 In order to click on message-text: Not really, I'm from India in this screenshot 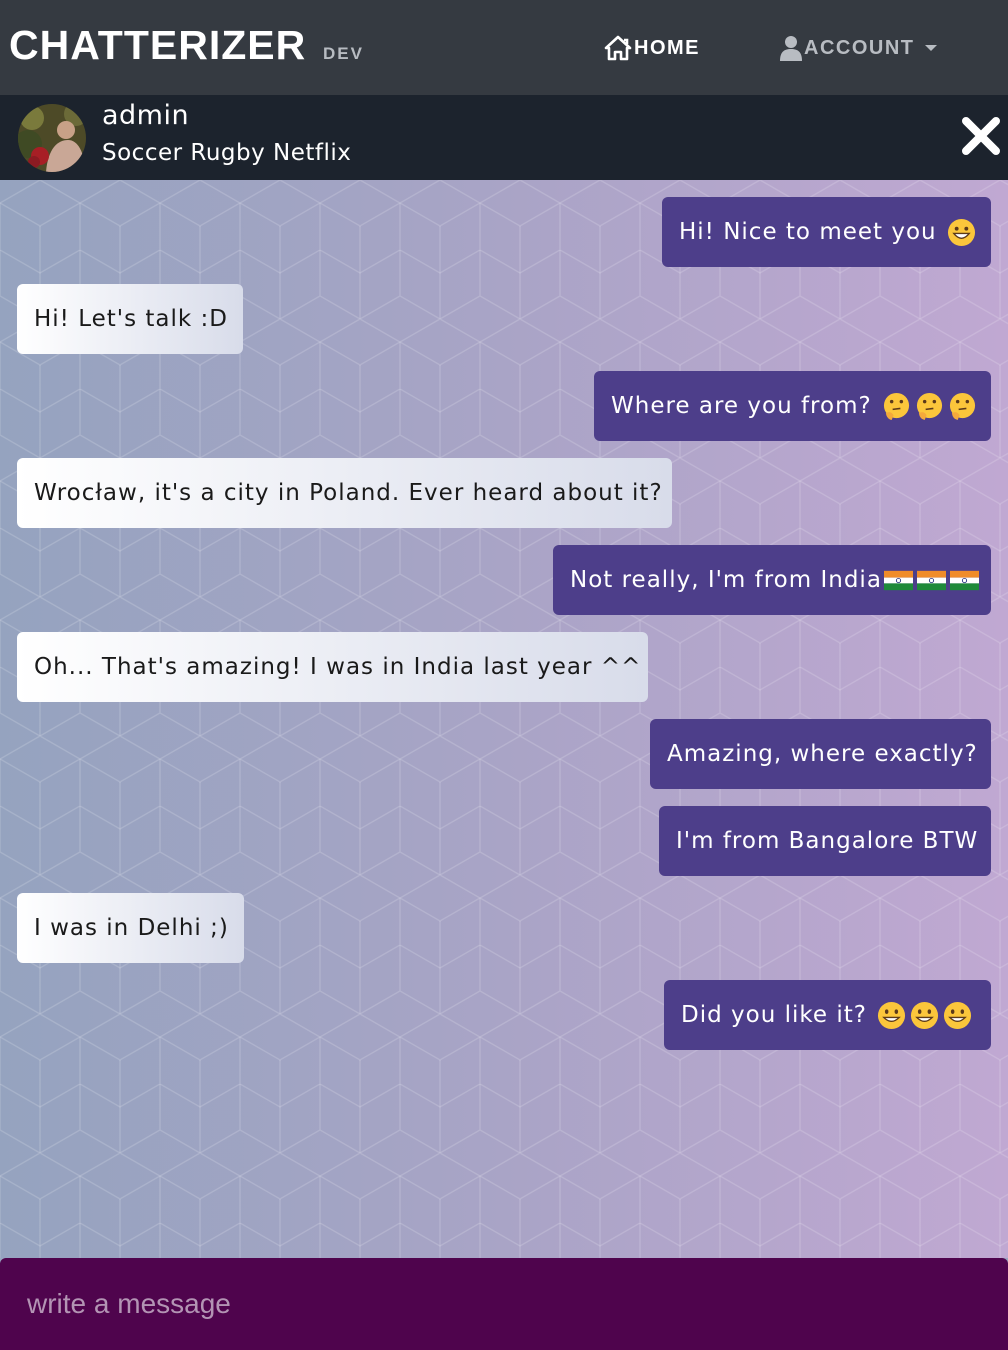, I will do `click(726, 580)`.